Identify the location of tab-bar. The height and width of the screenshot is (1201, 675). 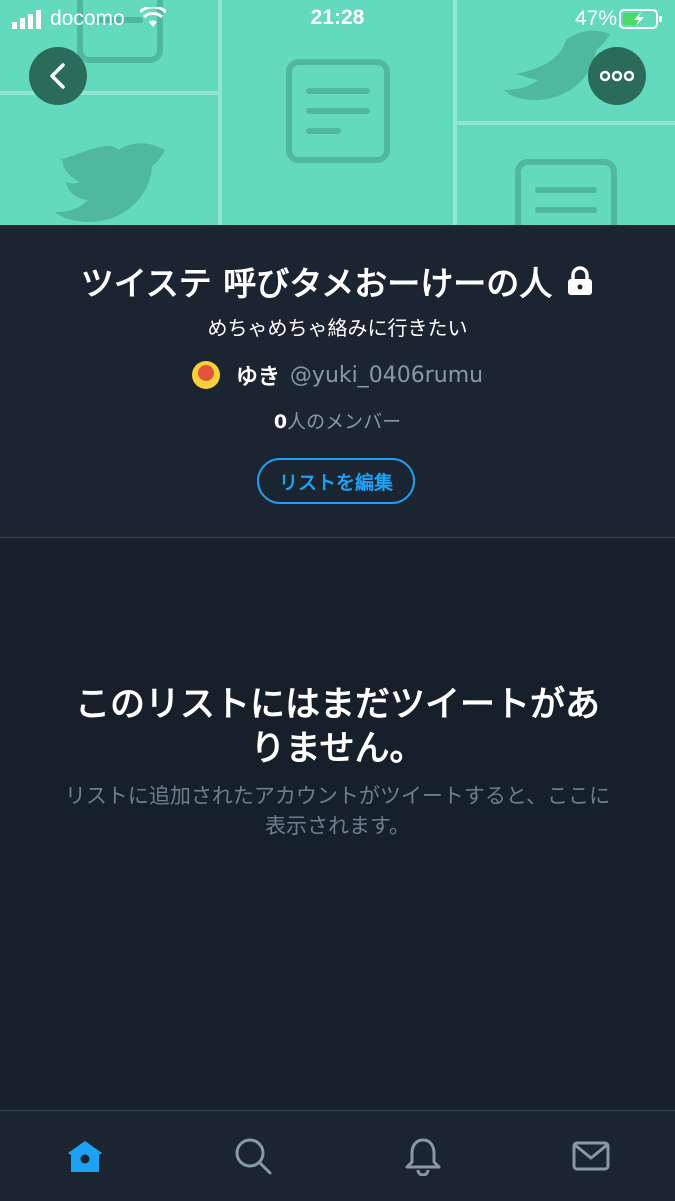
(337, 1155).